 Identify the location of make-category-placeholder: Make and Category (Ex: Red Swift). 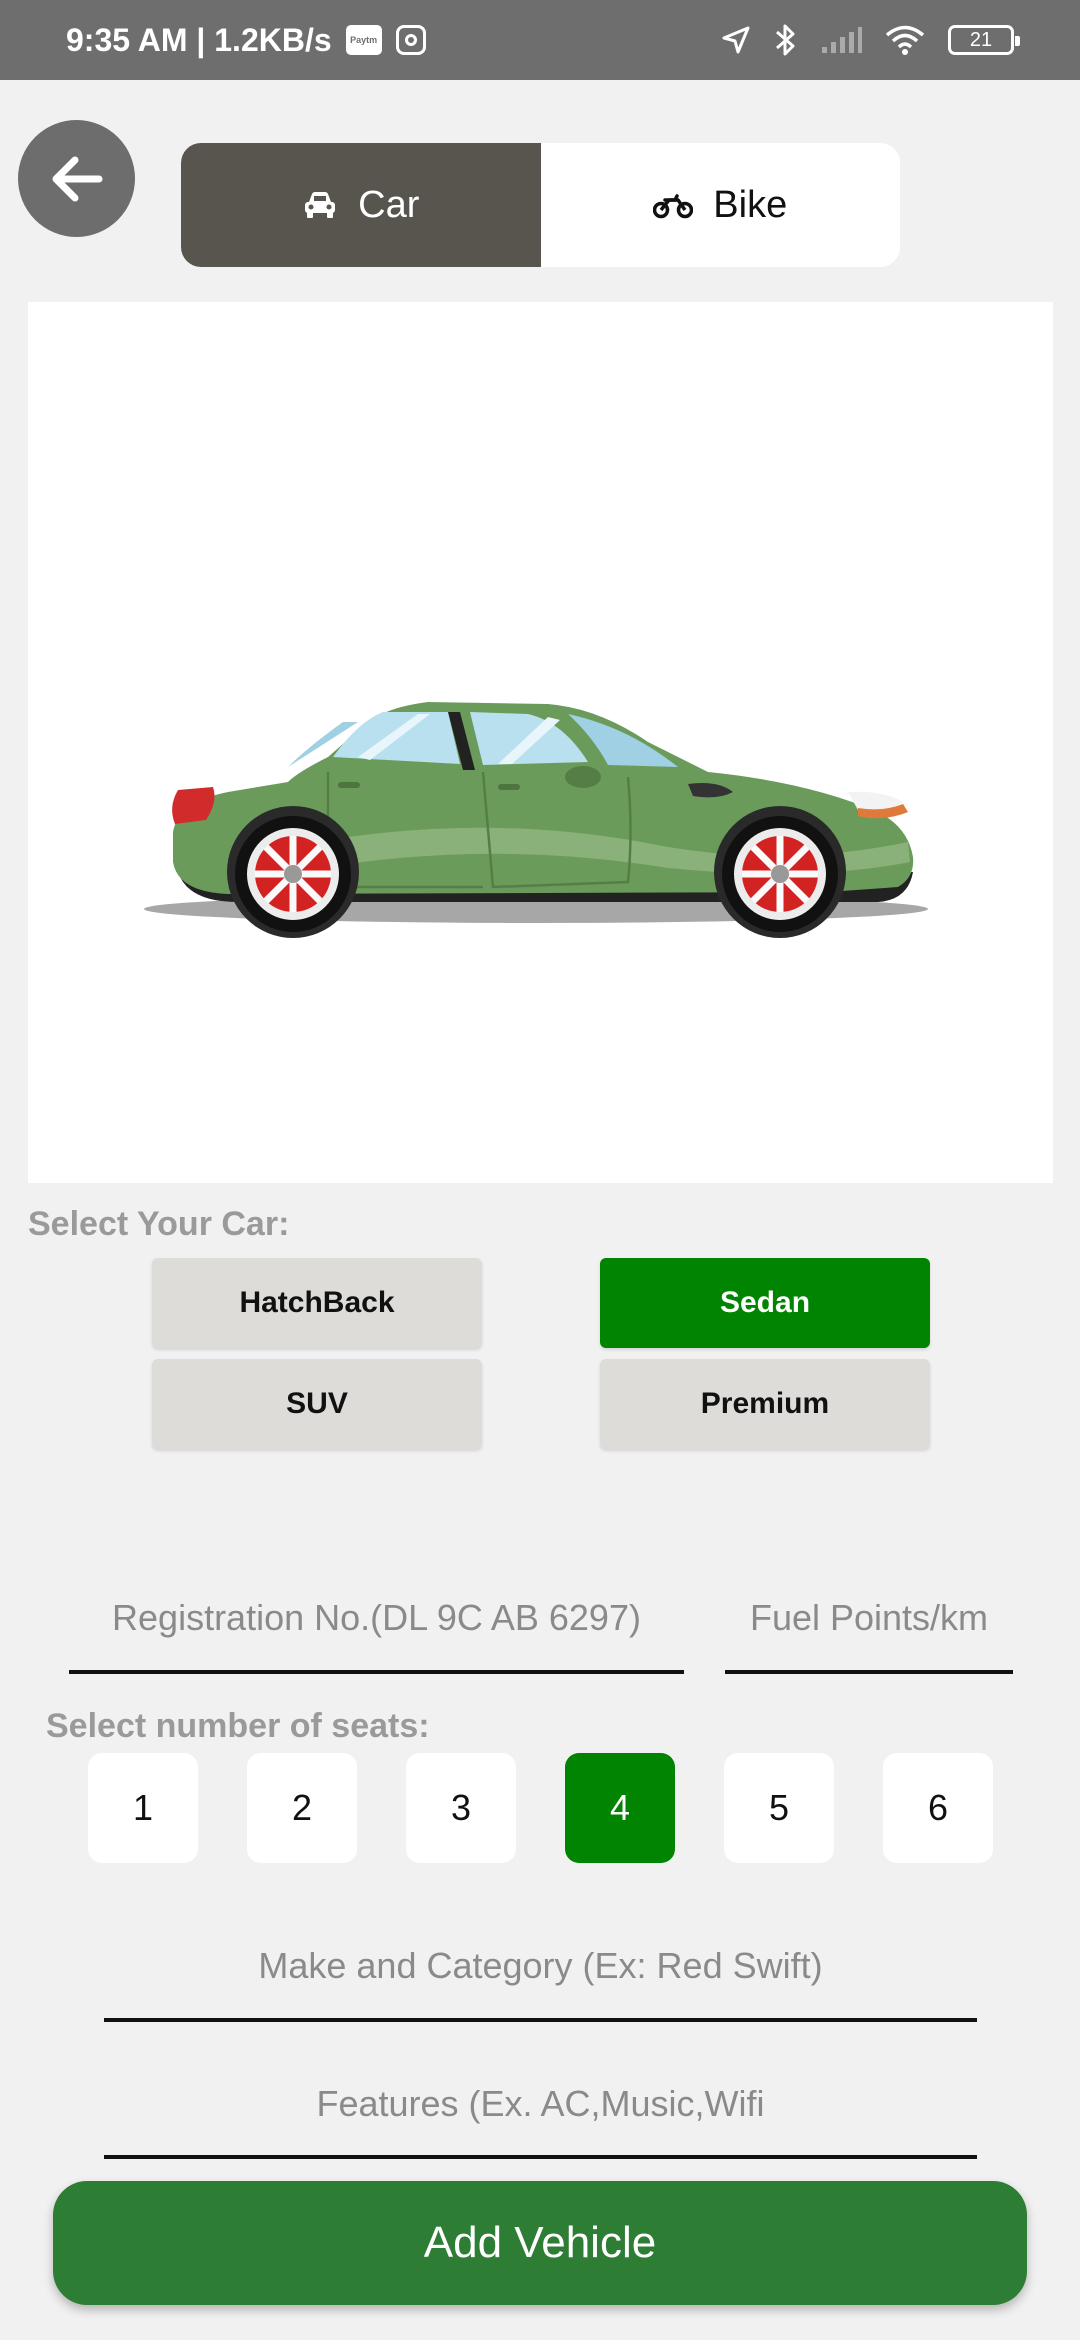
(540, 1965).